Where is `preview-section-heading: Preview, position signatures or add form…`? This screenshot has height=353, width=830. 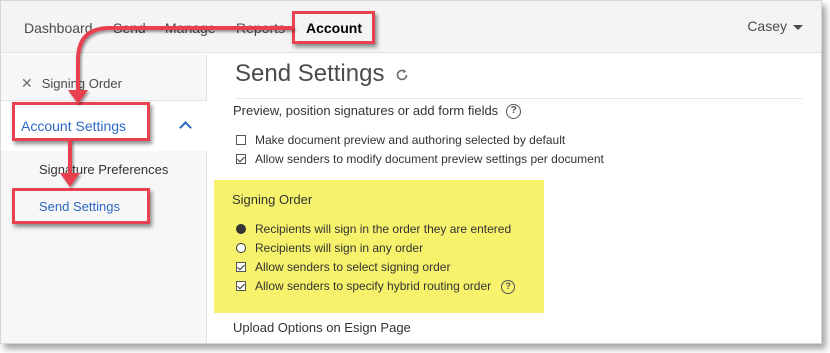
preview-section-heading: Preview, position signatures or add form… is located at coordinates (377, 111).